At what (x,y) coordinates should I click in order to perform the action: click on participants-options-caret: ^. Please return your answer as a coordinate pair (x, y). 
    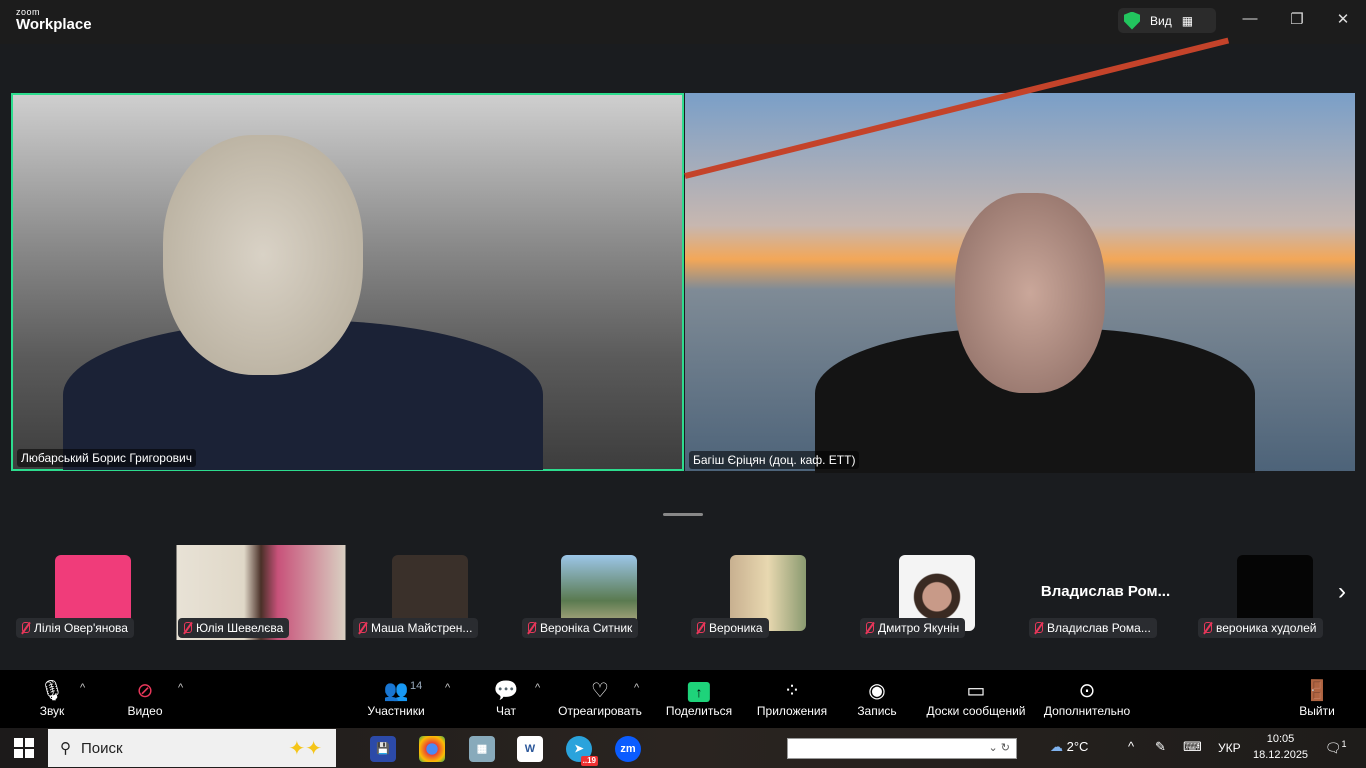
    Looking at the image, I should click on (447, 688).